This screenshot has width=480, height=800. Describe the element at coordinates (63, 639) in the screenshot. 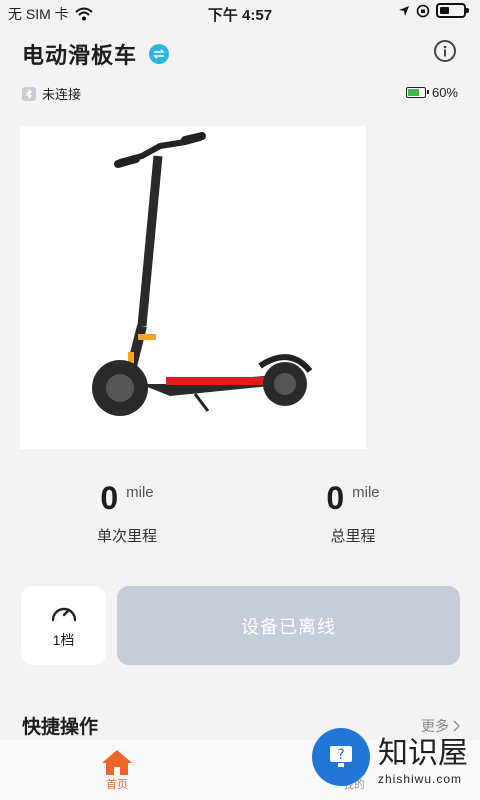

I see `gear-label: 1档` at that location.